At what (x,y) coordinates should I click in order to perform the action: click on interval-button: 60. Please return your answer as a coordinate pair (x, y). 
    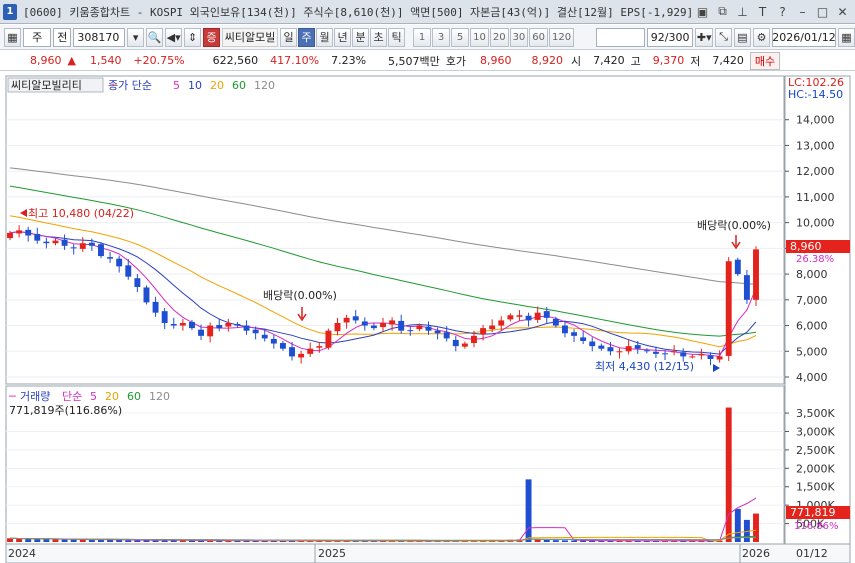
    Looking at the image, I should click on (539, 37).